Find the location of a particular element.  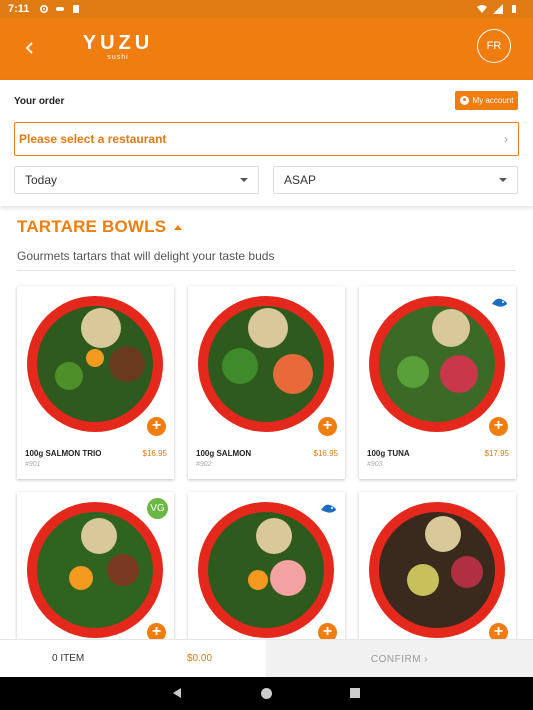

product-code: #901 is located at coordinates (33, 464).